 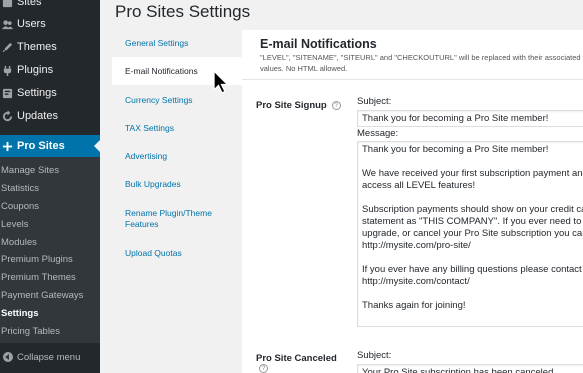 I want to click on menu-item-pro-sites: Pro Sites, so click(x=50, y=146).